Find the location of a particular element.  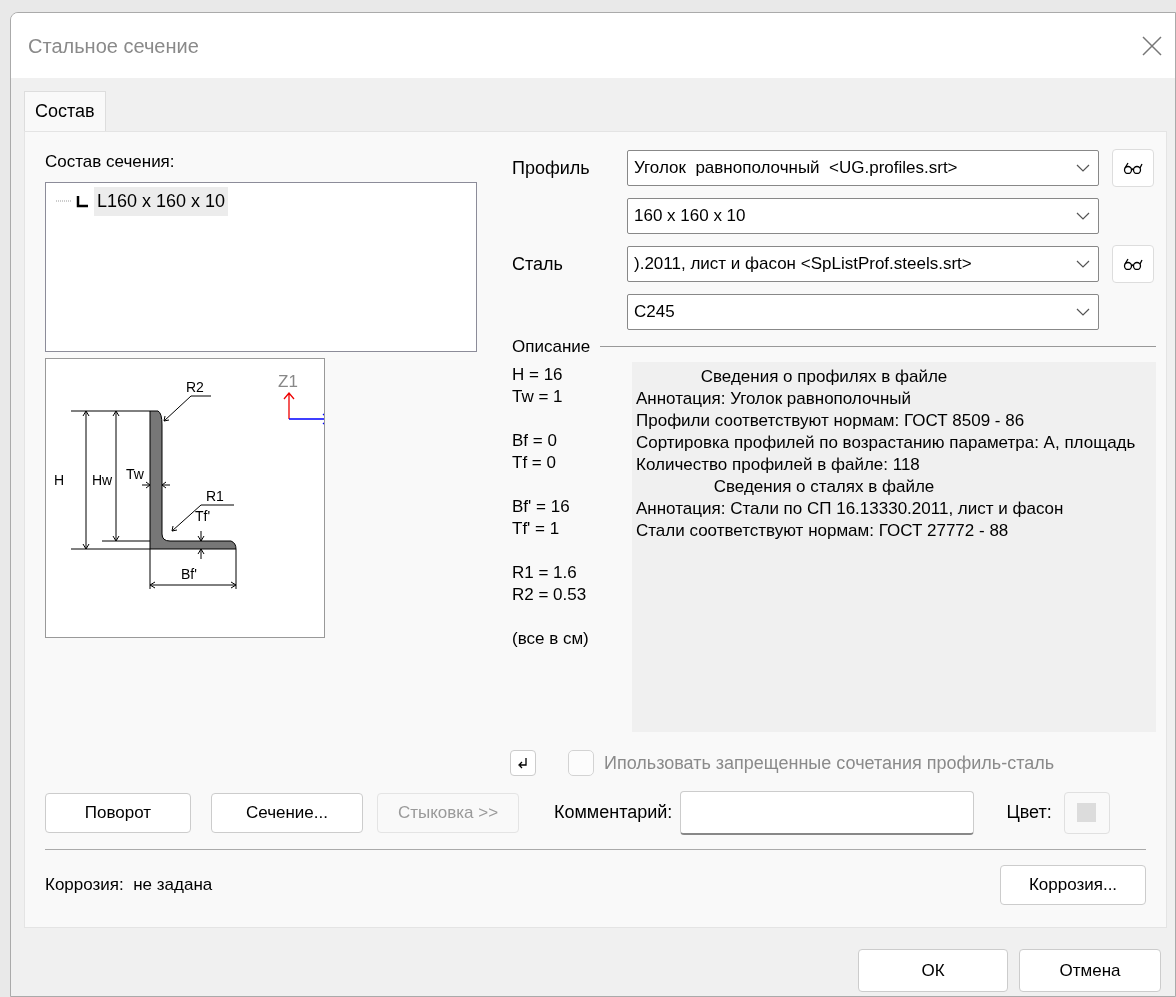

comment-label: Комментарий: is located at coordinates (613, 812).